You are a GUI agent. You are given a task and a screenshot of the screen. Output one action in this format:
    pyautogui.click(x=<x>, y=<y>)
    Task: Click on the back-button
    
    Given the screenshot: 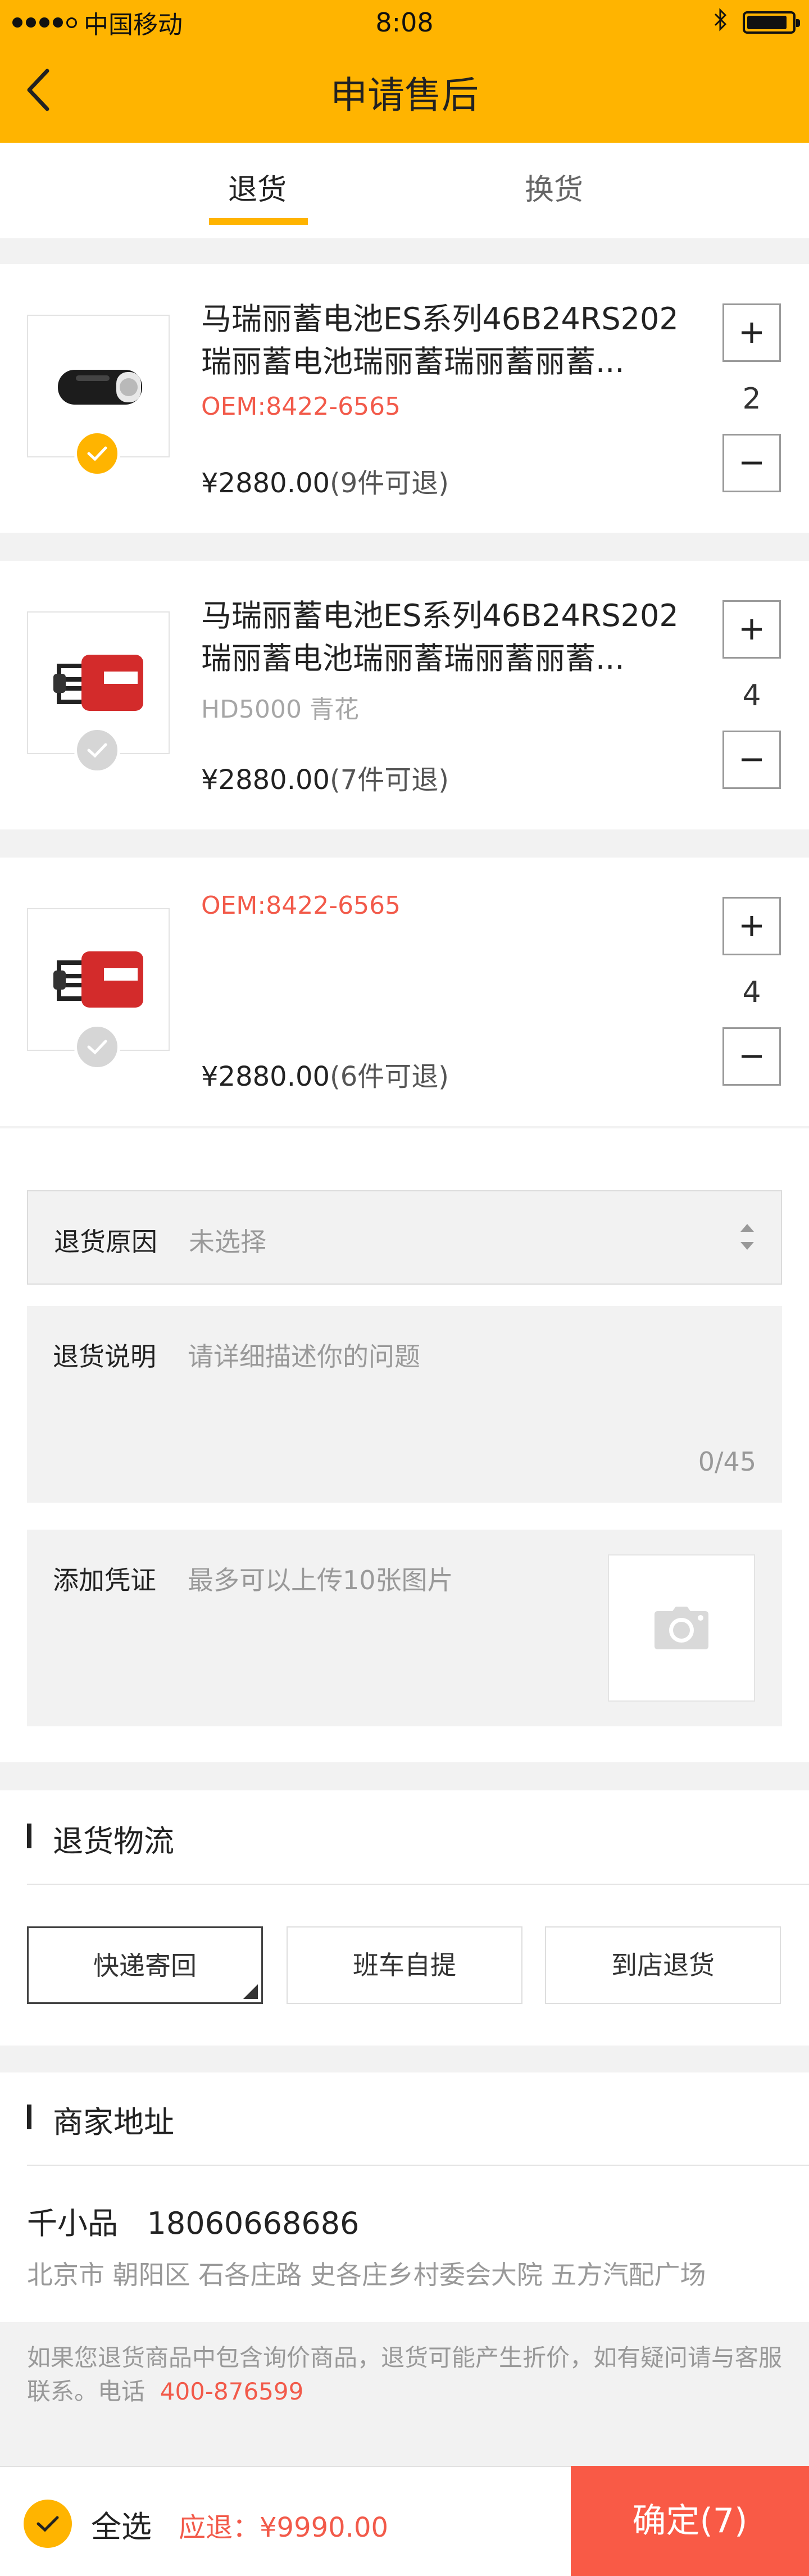 What is the action you would take?
    pyautogui.click(x=39, y=90)
    